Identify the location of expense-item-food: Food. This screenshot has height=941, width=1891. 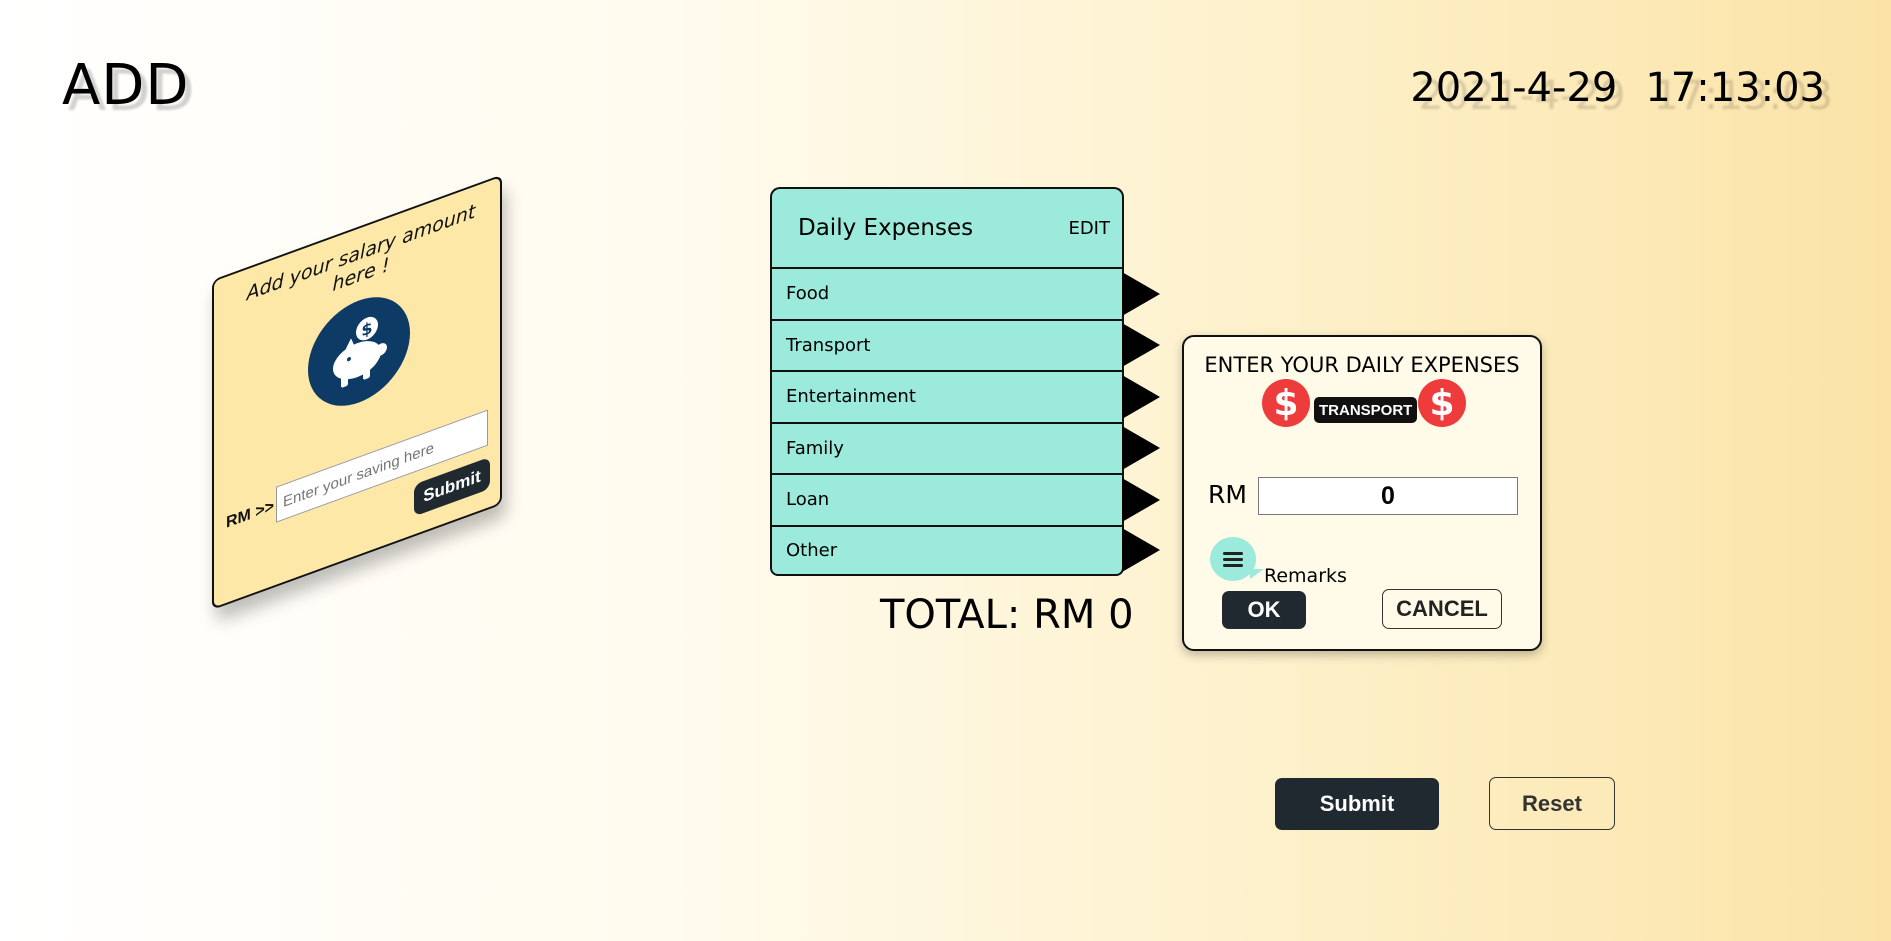
(965, 293).